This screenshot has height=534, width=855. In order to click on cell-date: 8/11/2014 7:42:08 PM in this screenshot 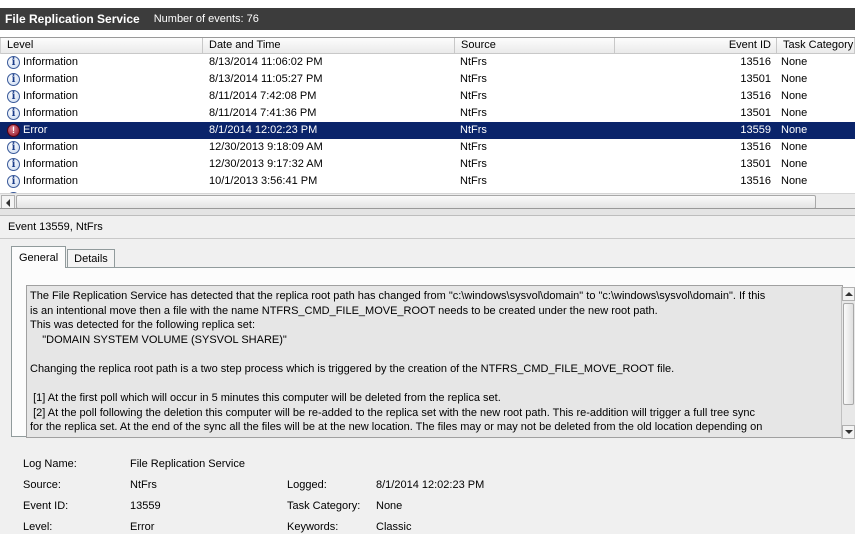, I will do `click(263, 96)`.